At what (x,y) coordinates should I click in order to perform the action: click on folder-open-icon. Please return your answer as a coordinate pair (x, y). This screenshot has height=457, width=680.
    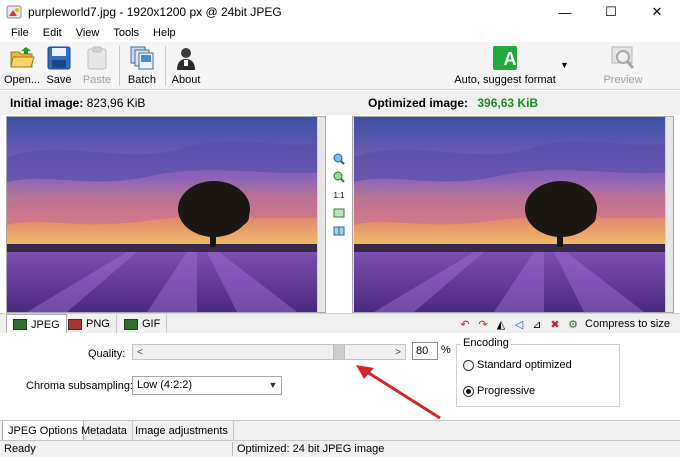
    Looking at the image, I should click on (22, 57).